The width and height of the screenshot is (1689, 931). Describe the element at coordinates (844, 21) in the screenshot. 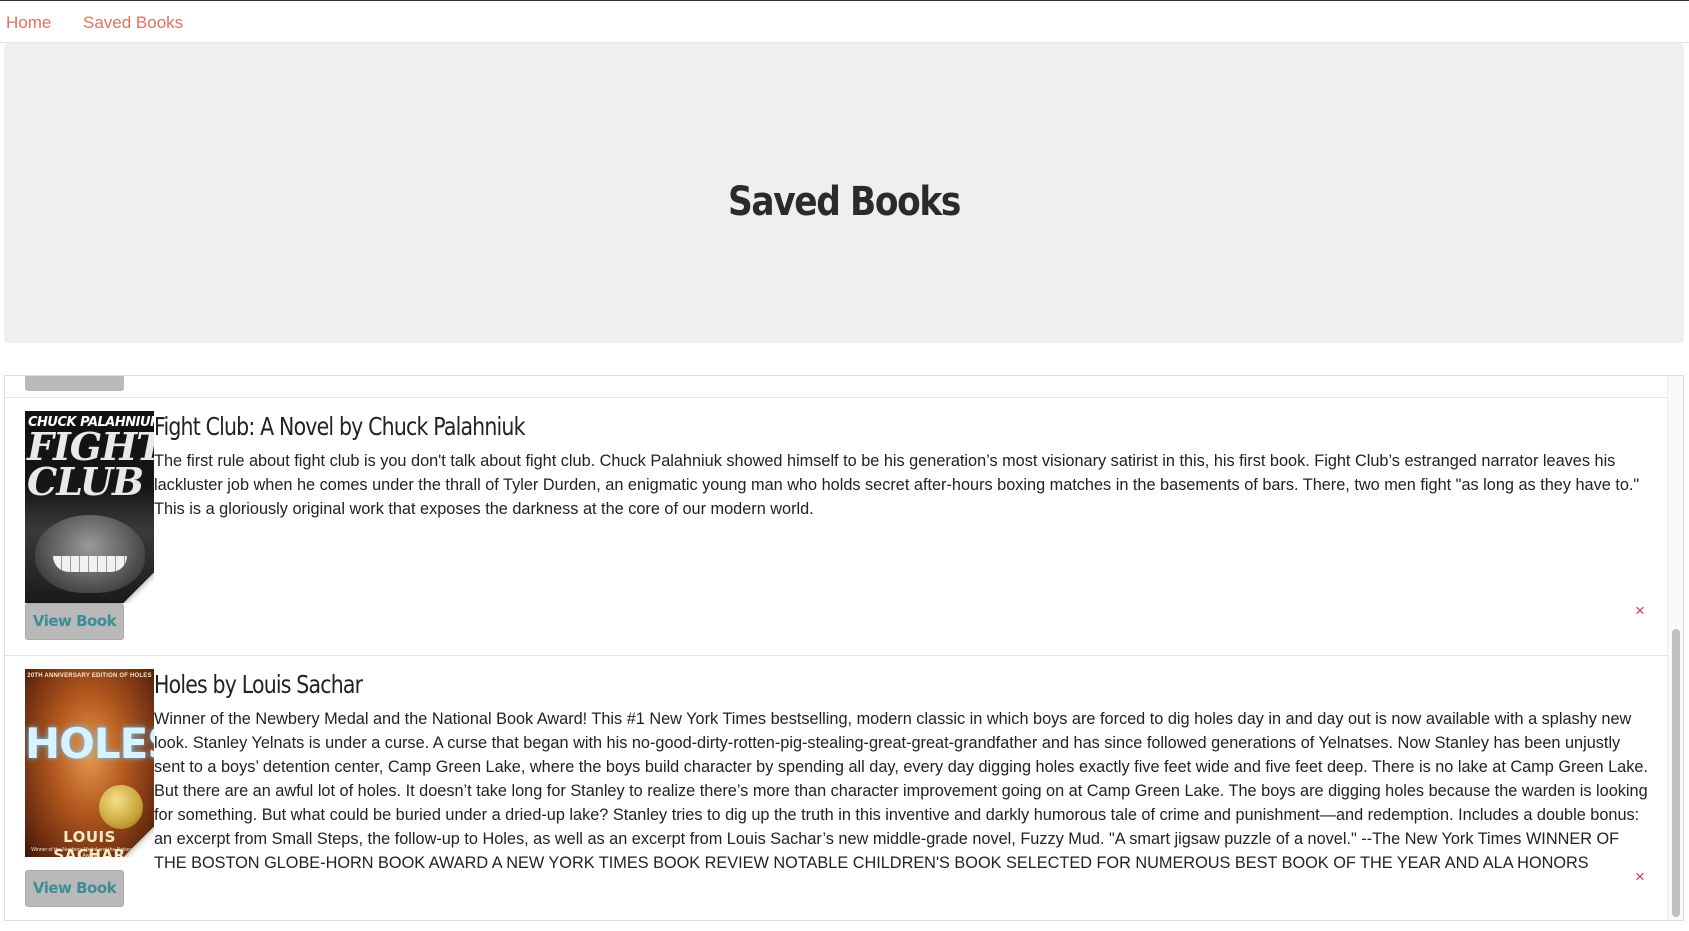

I see `navbar: Home Saved Books` at that location.